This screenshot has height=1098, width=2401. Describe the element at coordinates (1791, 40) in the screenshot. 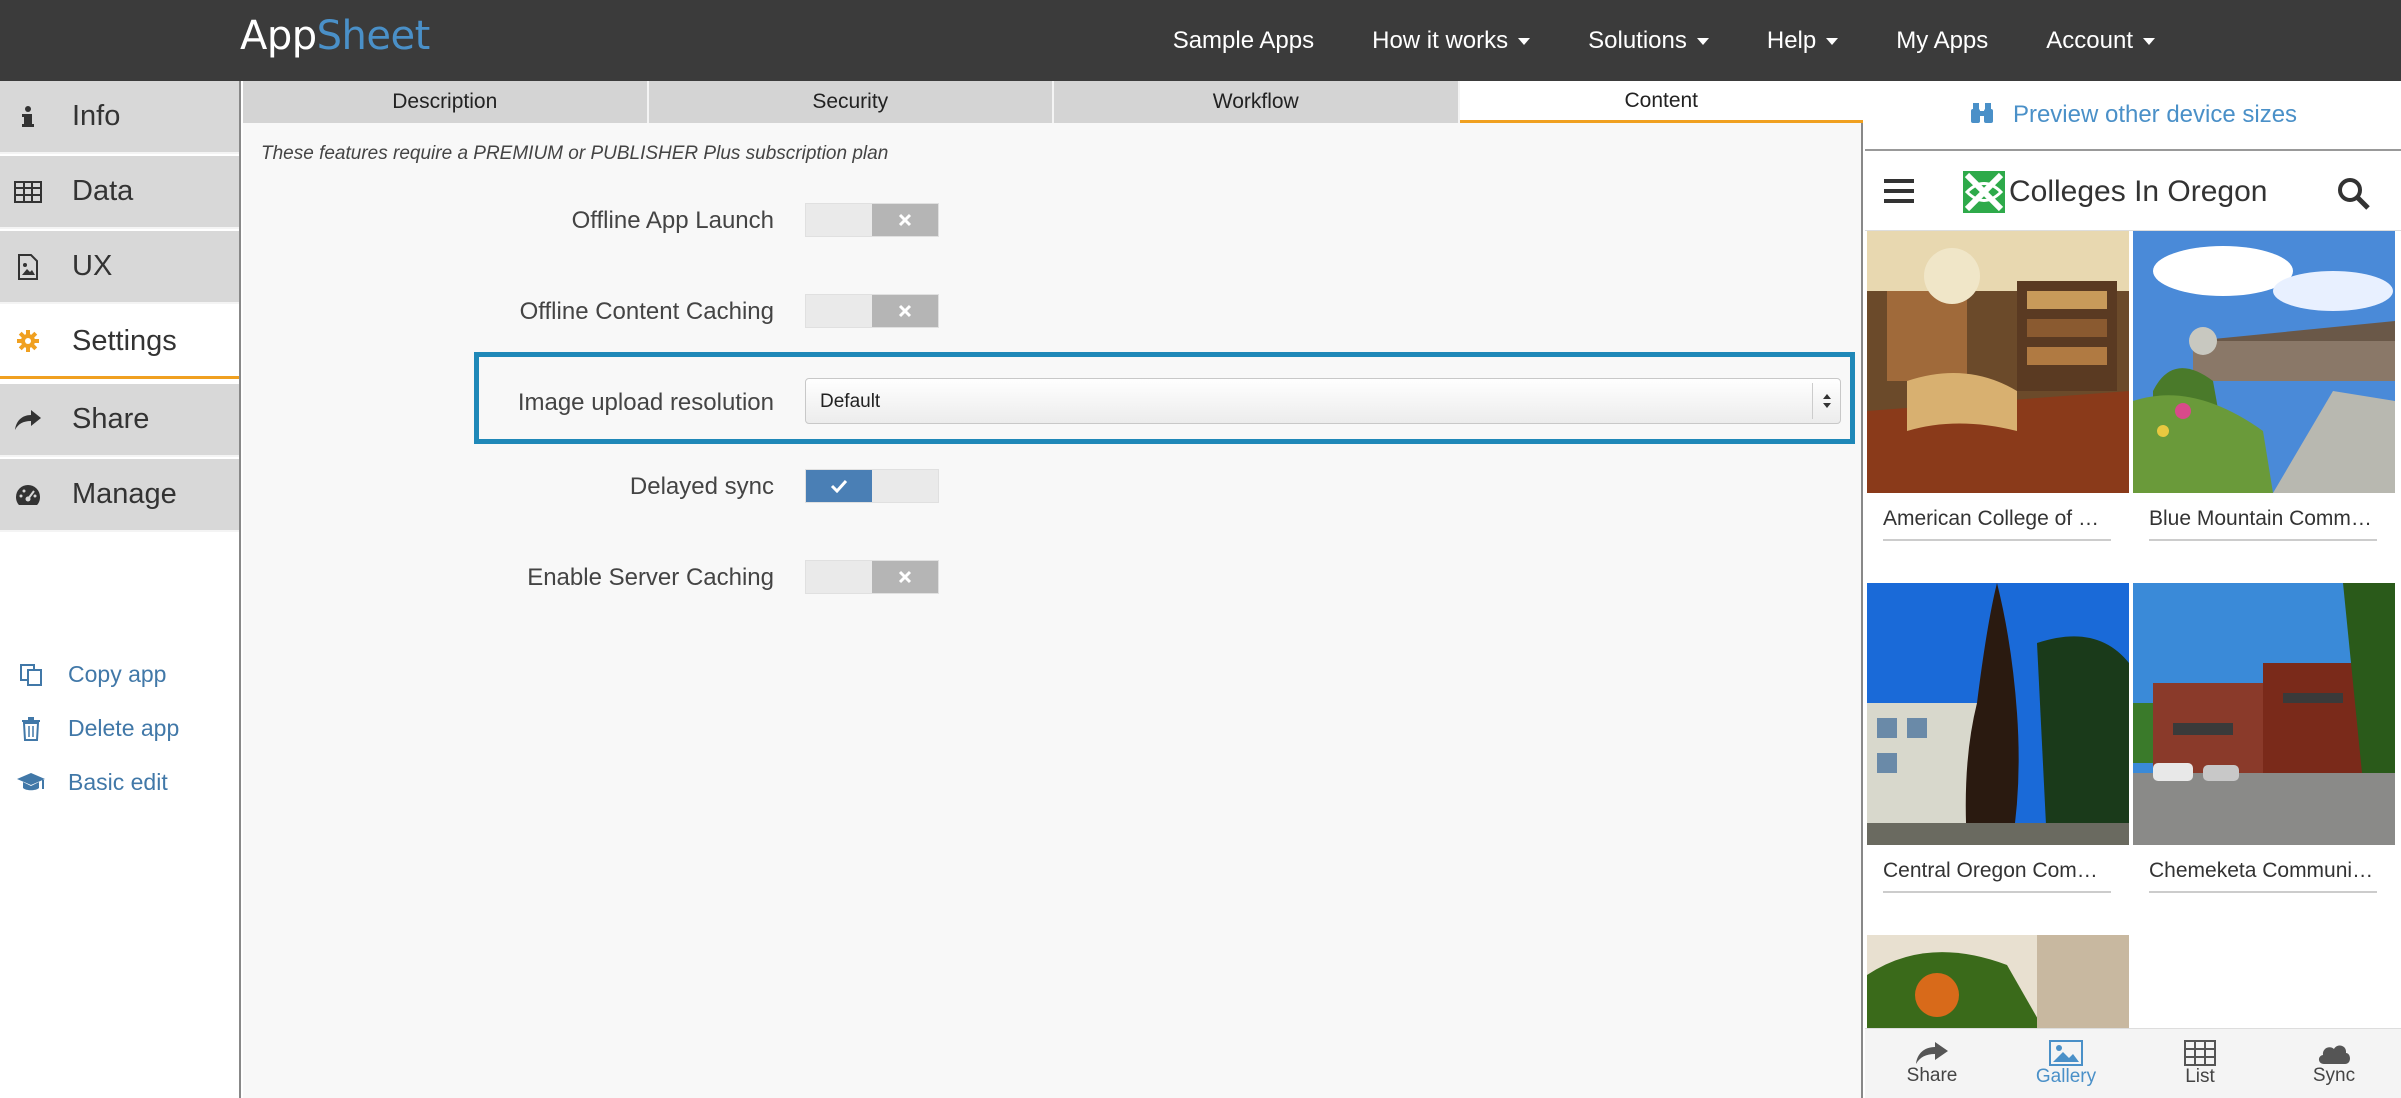

I see `nav-label: Help` at that location.